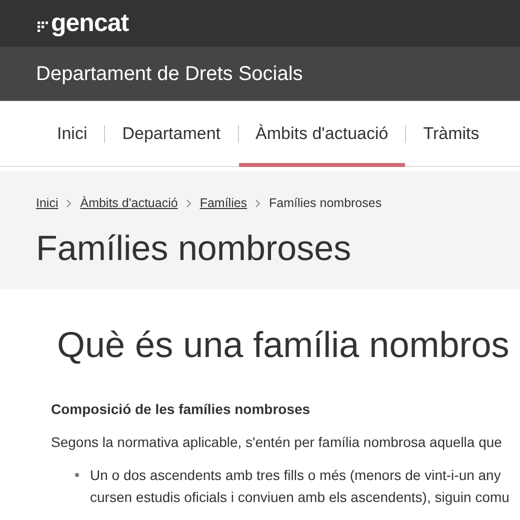 The image size is (520, 520). Describe the element at coordinates (283, 345) in the screenshot. I see `section-heading: Què és una família nombros` at that location.